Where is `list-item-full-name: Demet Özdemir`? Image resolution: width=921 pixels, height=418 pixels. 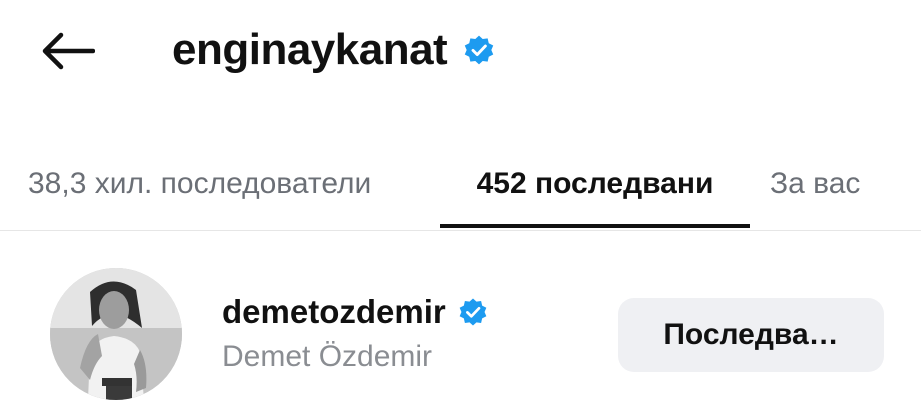 list-item-full-name: Demet Özdemir is located at coordinates (327, 356).